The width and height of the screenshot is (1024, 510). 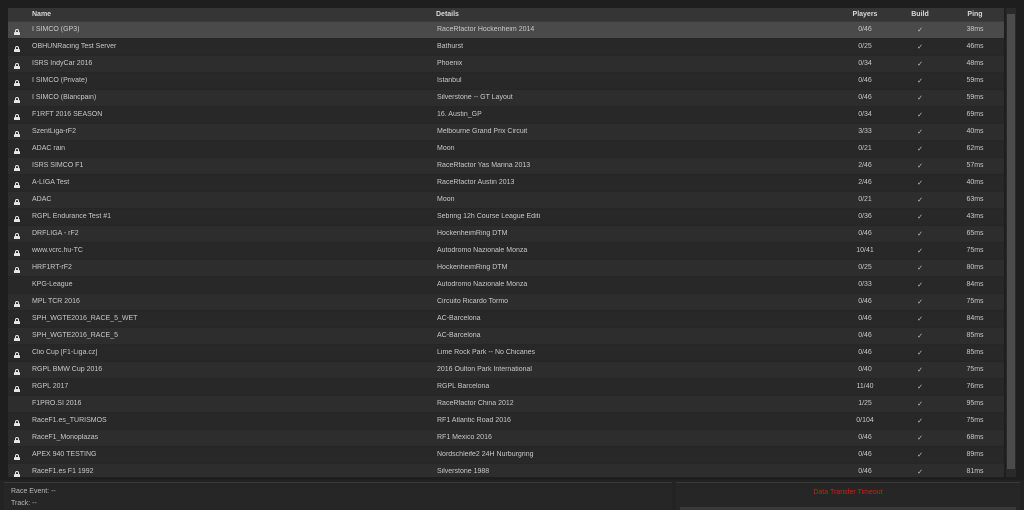 What do you see at coordinates (338, 496) in the screenshot?
I see `race-info-panel: Race Event: -- Track: --` at bounding box center [338, 496].